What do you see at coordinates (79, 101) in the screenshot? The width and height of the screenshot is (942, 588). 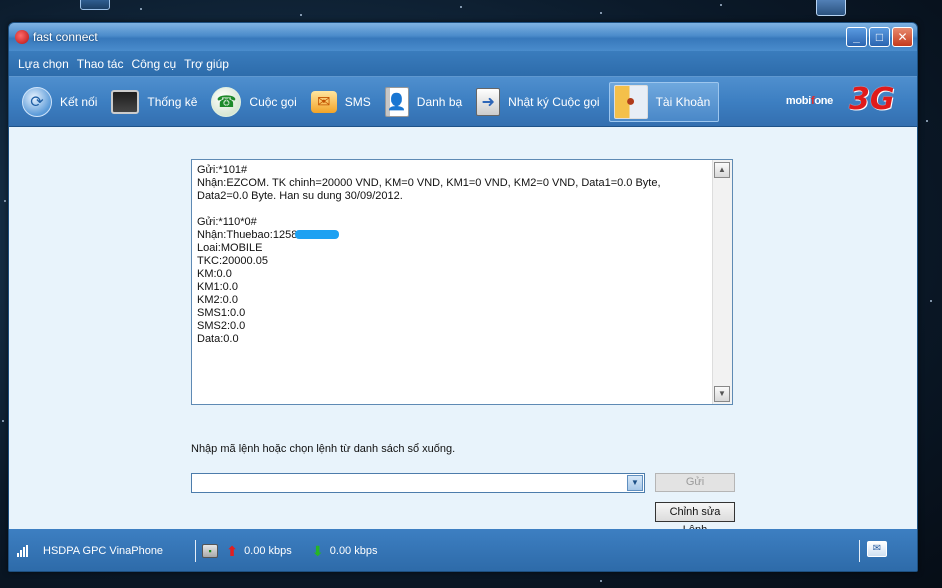 I see `toolbar-connect-label: Kết nối` at bounding box center [79, 101].